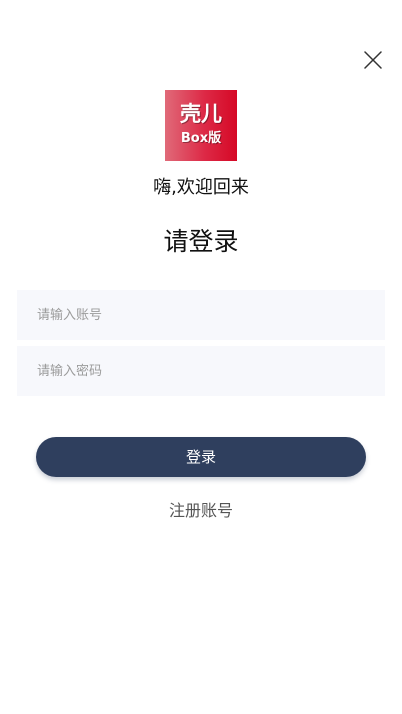  I want to click on logo-text-main: 壳儿, so click(201, 114).